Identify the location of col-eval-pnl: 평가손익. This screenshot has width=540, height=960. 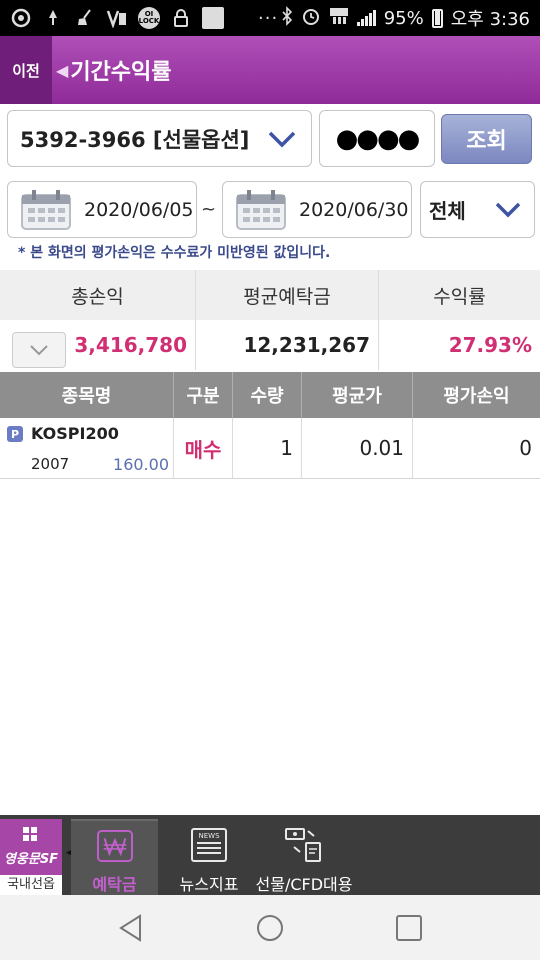
(476, 396).